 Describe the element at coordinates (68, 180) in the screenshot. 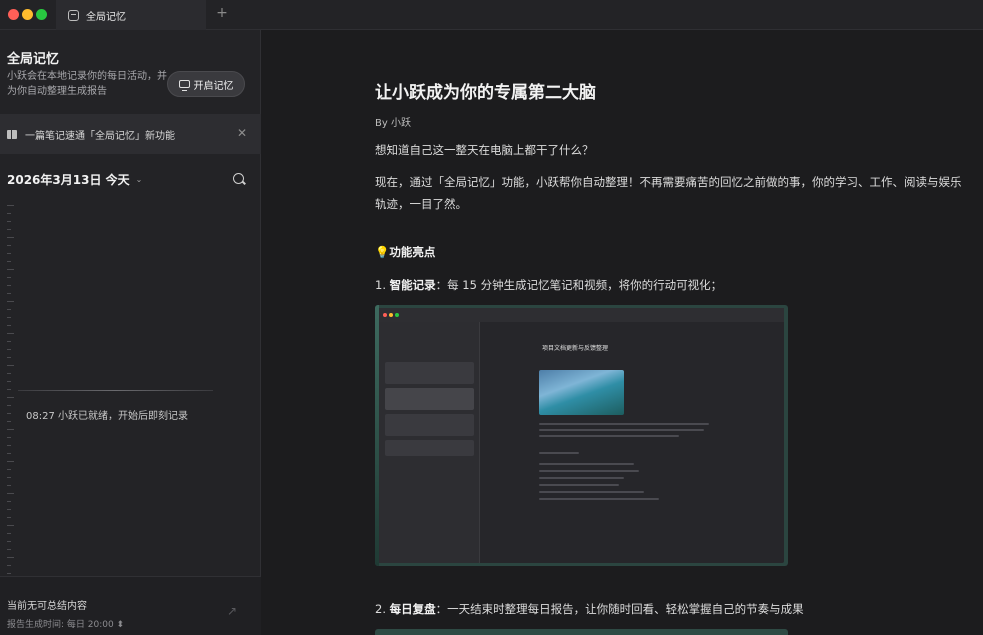

I see `date-label: 2026年3月13日 今天` at that location.